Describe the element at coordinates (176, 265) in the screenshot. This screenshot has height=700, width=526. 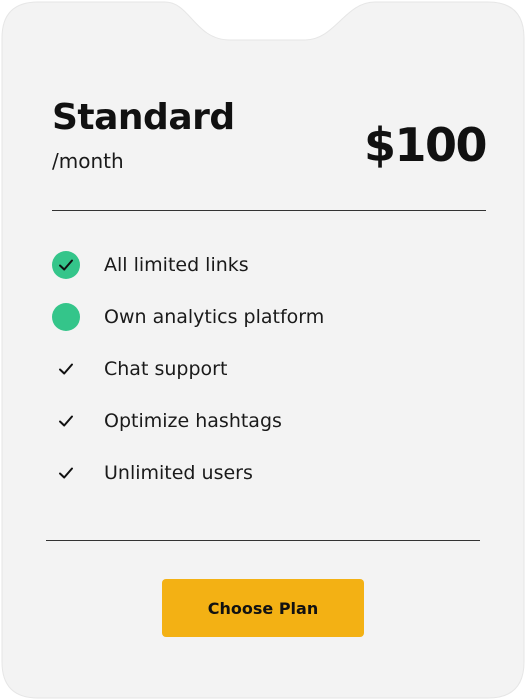
I see `feature-label: All limited links` at that location.